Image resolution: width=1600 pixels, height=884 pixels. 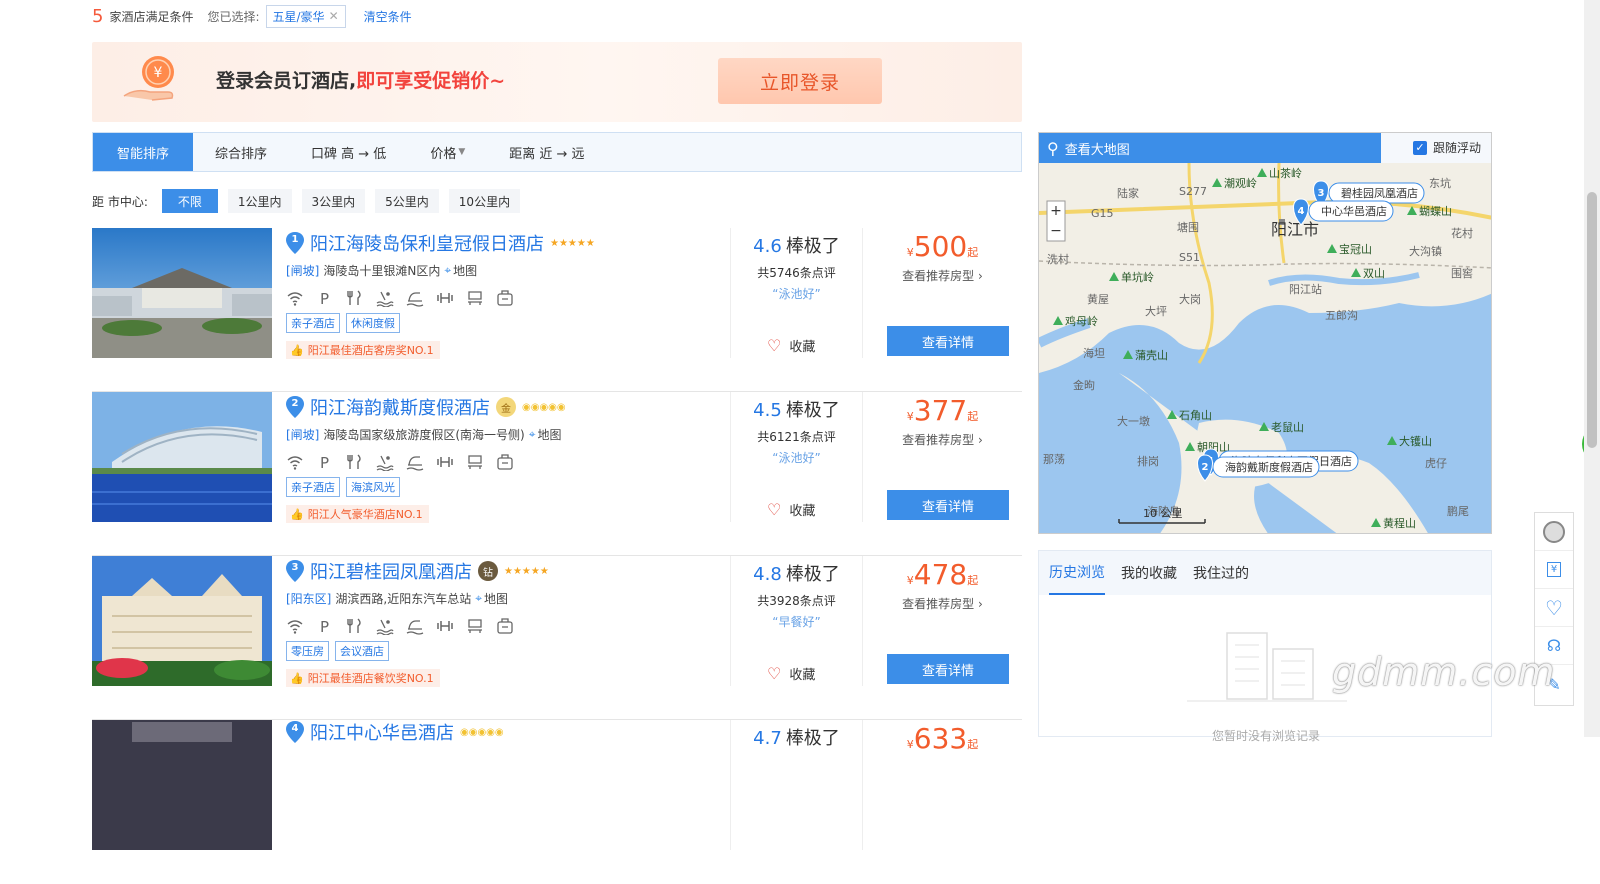 I want to click on view-large-map-button: ⚲ 查看大地图, so click(x=1088, y=148).